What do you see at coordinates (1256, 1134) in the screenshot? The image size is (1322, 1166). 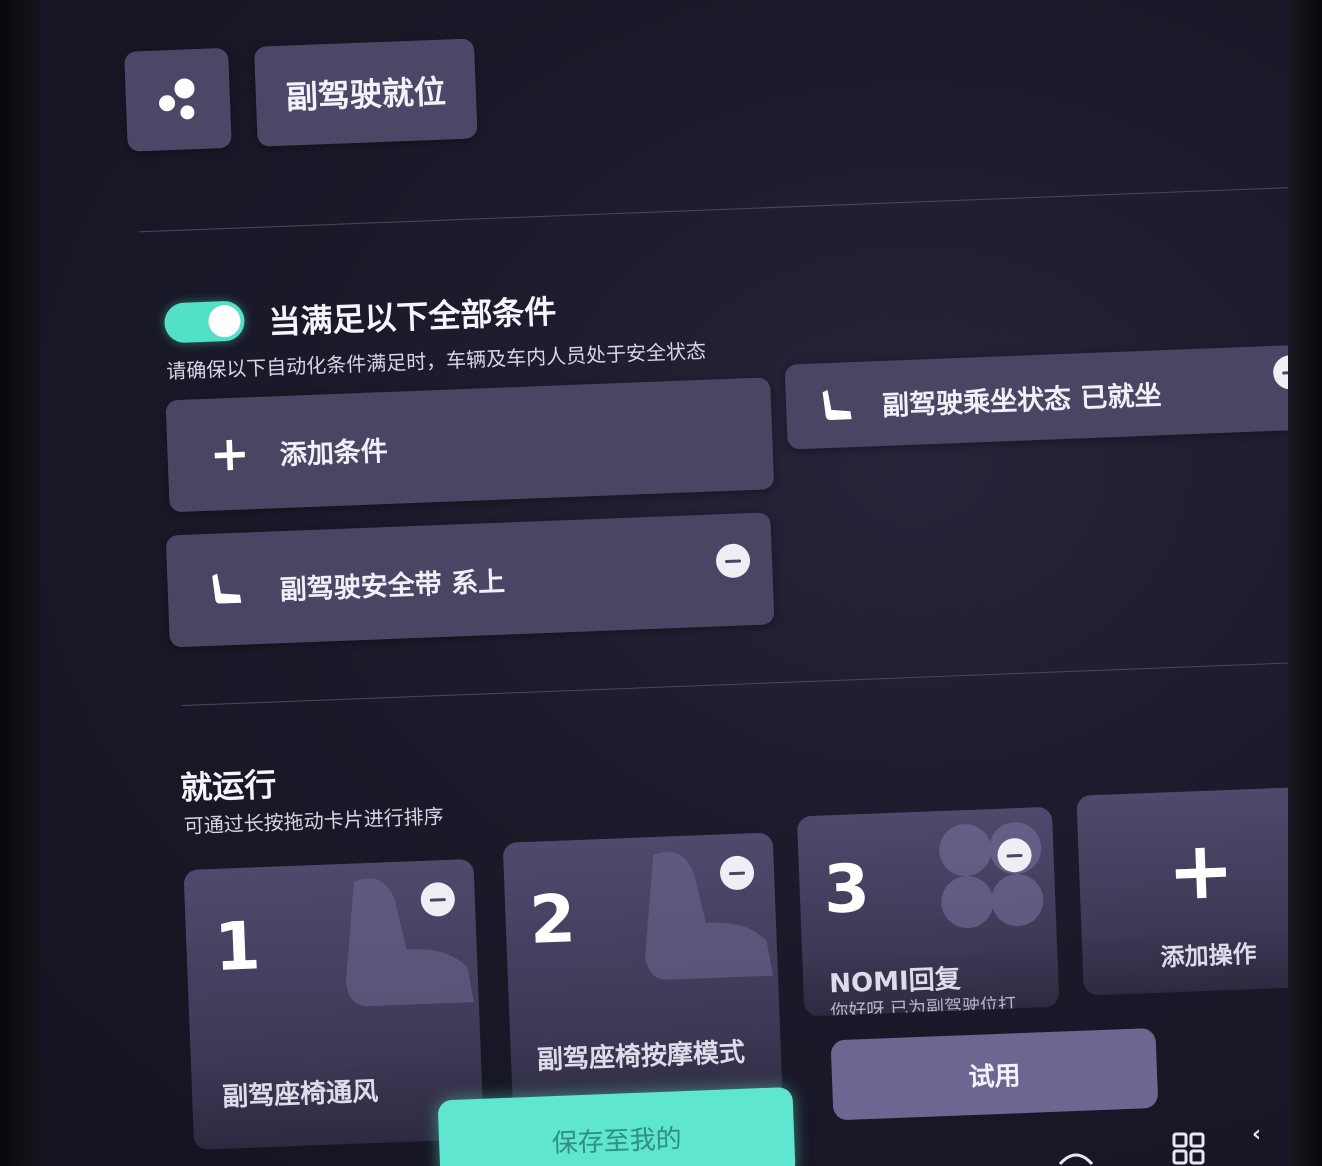 I see `chevron-left-icon: ‹` at bounding box center [1256, 1134].